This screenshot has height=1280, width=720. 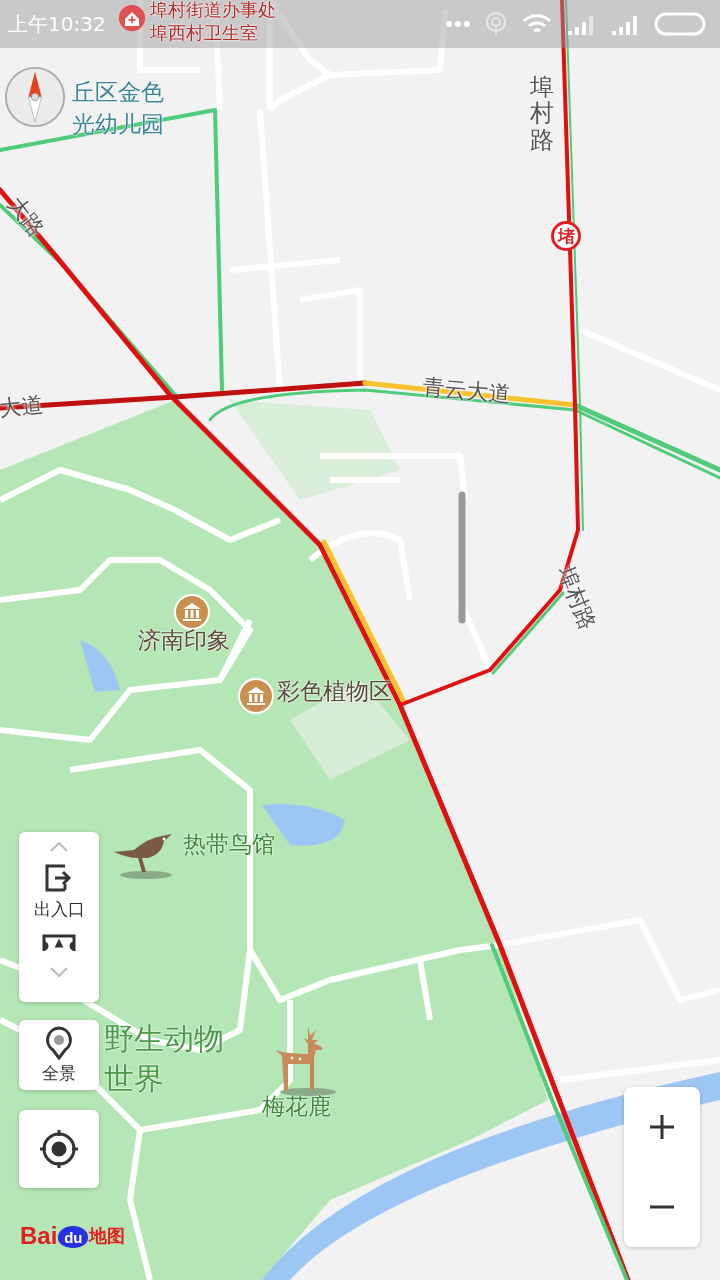 I want to click on place-label: 丘区金色, so click(x=118, y=93).